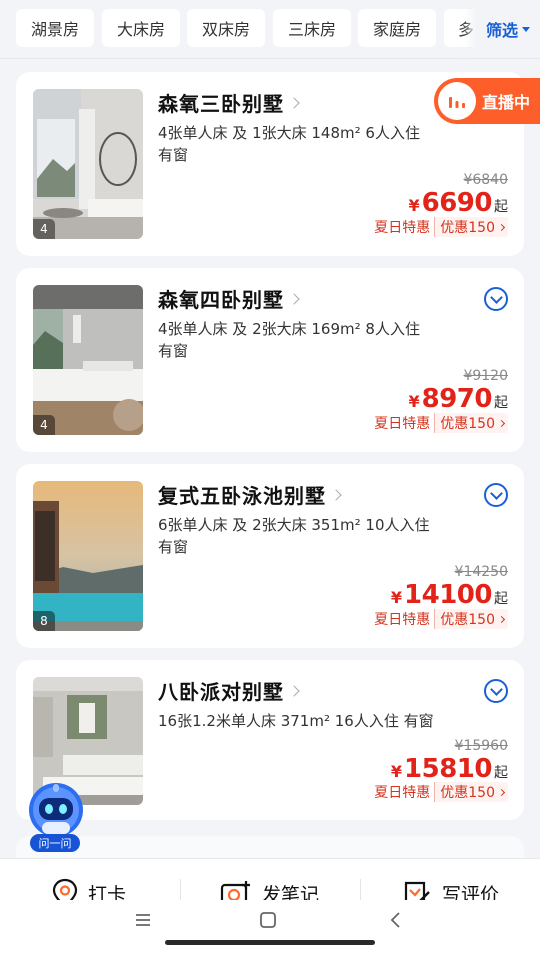 The image size is (540, 955). What do you see at coordinates (481, 572) in the screenshot?
I see `original-price: ¥14250` at bounding box center [481, 572].